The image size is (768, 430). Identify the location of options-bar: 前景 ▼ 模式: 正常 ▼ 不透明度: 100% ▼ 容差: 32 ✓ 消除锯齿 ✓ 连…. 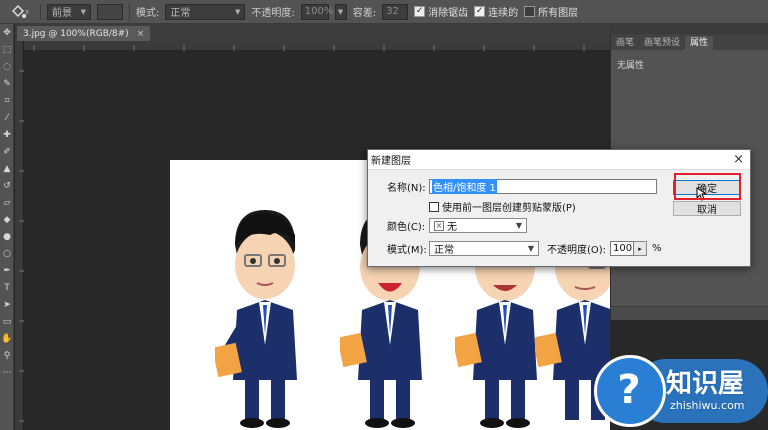
(384, 12).